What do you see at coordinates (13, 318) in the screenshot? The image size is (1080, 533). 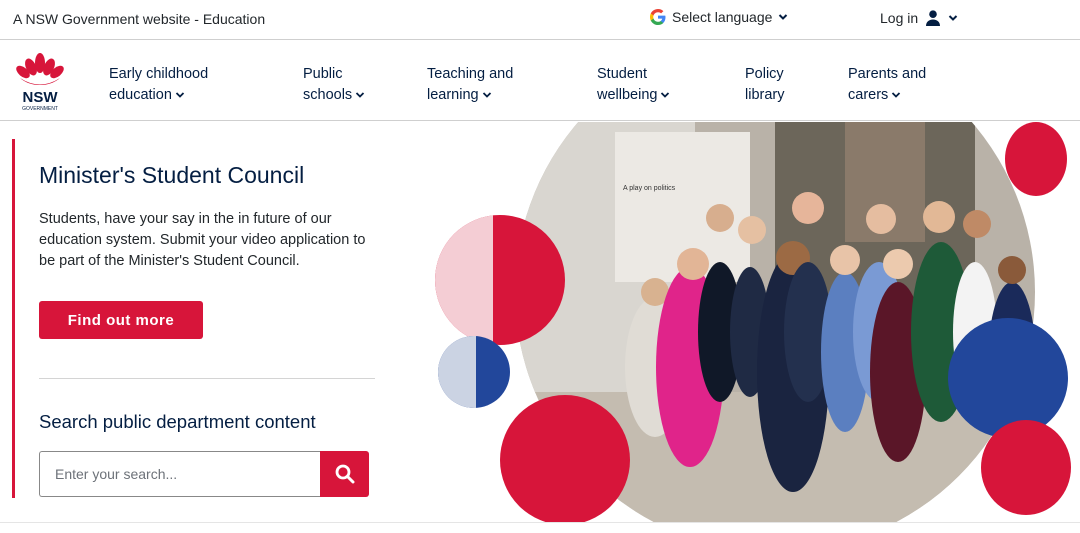 I see `feature-accent-bar` at bounding box center [13, 318].